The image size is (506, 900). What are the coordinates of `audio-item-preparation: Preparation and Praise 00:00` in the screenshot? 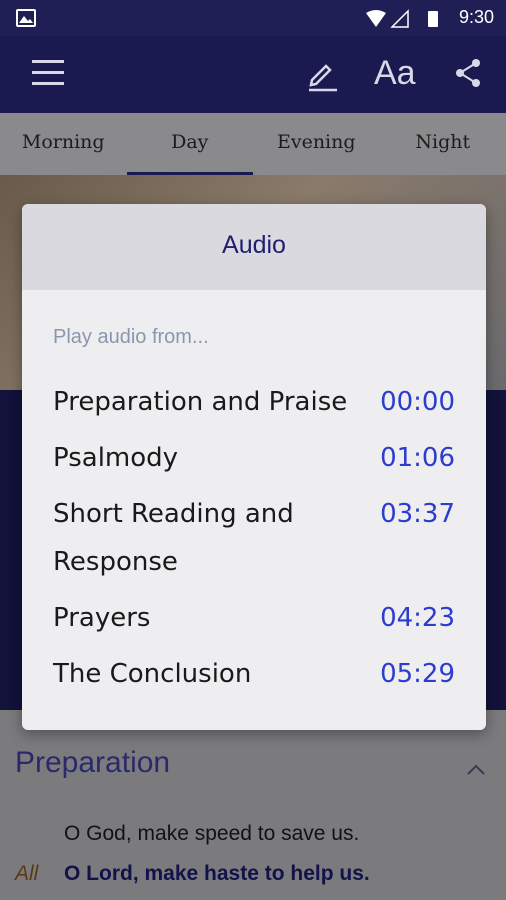 It's located at (254, 402).